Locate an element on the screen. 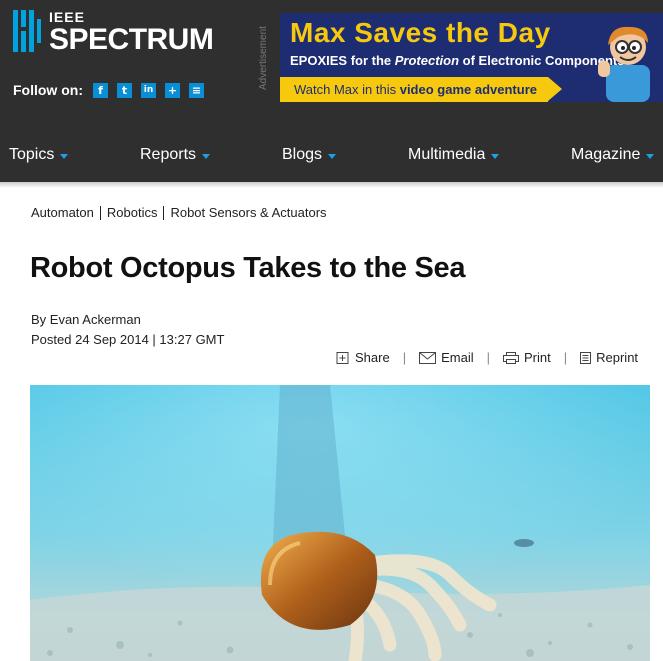 The width and height of the screenshot is (663, 661). ad-title: Max Saves the Day is located at coordinates (420, 33).